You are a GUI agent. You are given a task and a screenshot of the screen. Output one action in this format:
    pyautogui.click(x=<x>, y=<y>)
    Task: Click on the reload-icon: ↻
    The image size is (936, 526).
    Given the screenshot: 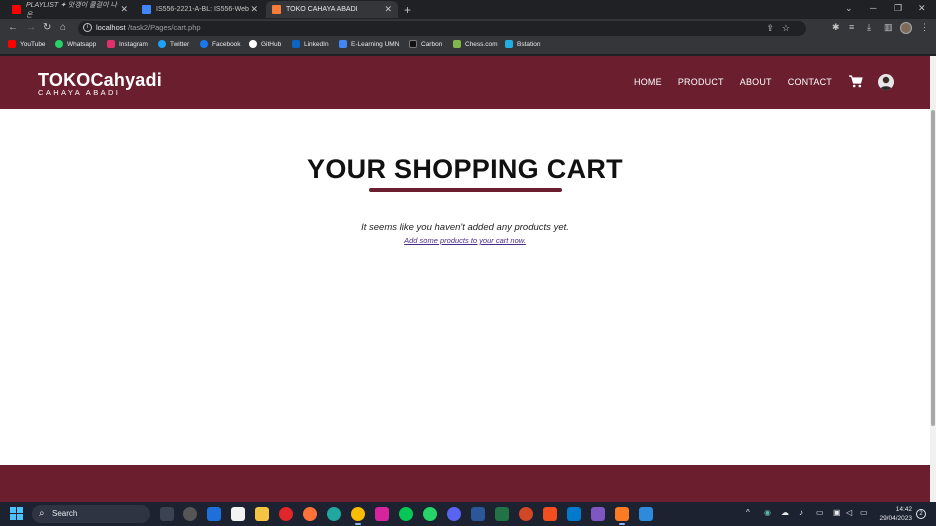 What is the action you would take?
    pyautogui.click(x=47, y=27)
    